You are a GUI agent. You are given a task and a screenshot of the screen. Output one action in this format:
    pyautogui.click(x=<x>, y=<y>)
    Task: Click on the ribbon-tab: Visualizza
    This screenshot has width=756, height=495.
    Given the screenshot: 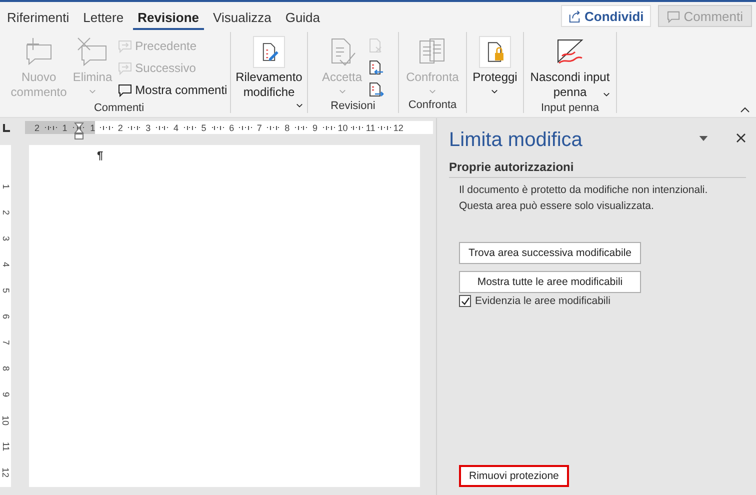 What is the action you would take?
    pyautogui.click(x=242, y=16)
    